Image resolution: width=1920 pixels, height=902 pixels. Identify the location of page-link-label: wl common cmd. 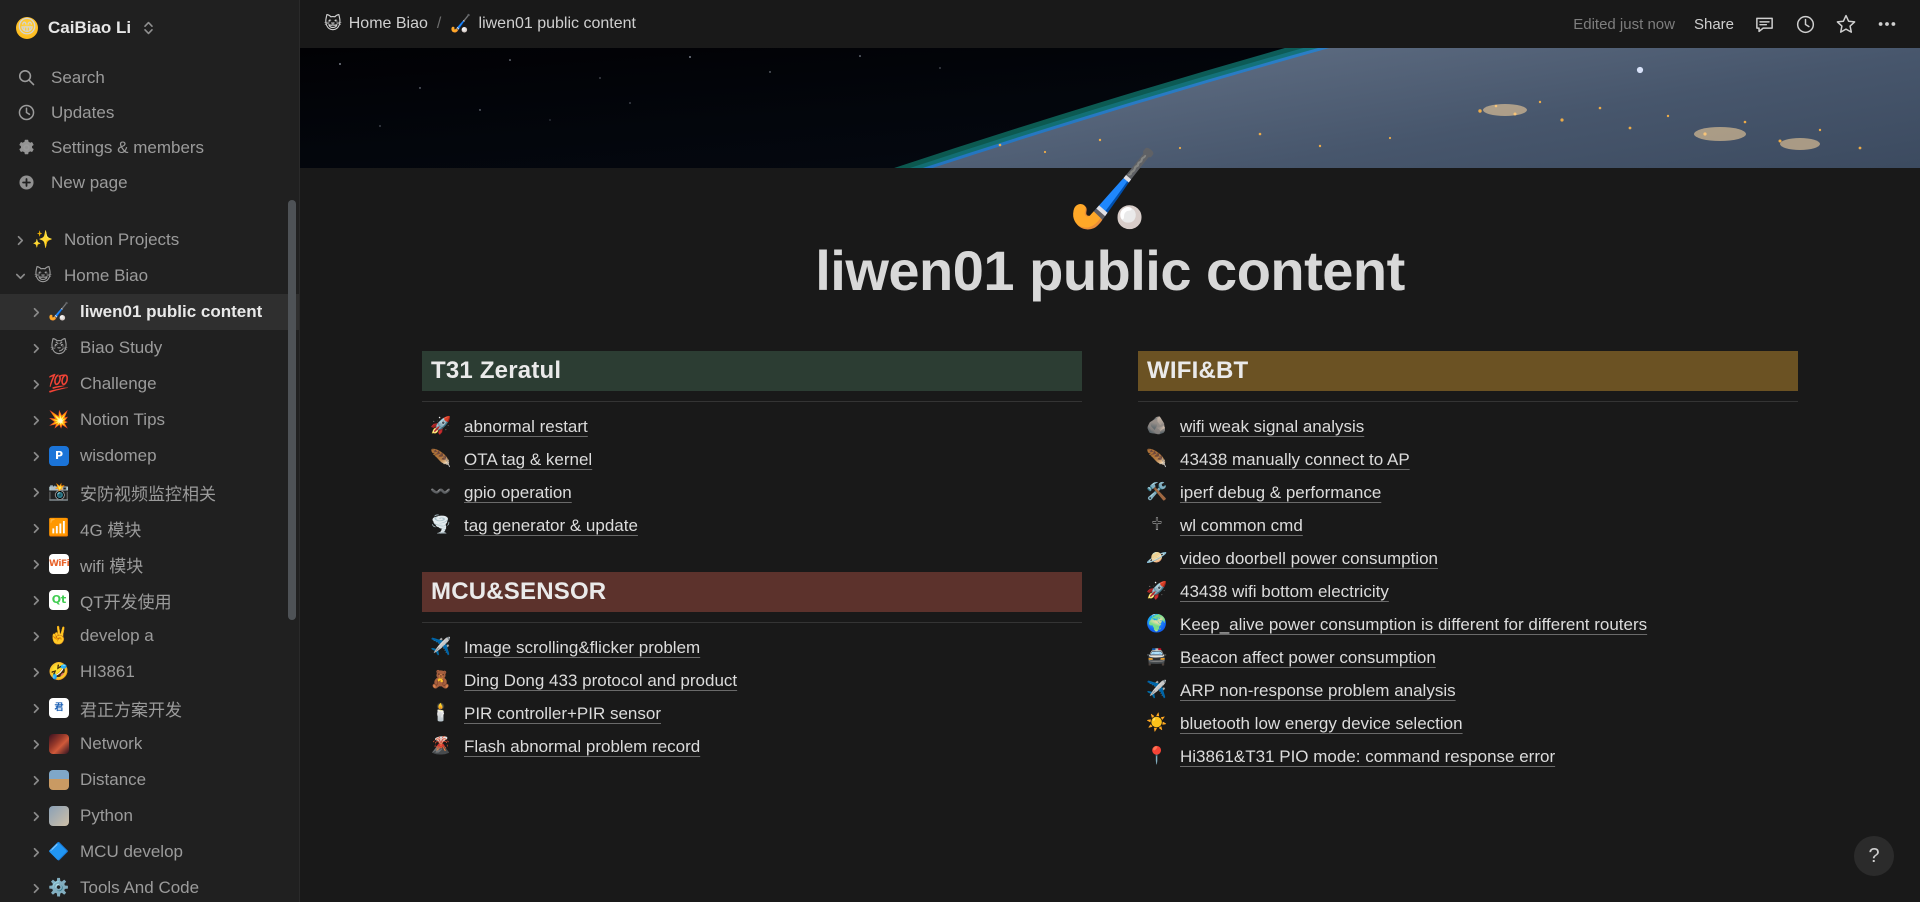
(1241, 526).